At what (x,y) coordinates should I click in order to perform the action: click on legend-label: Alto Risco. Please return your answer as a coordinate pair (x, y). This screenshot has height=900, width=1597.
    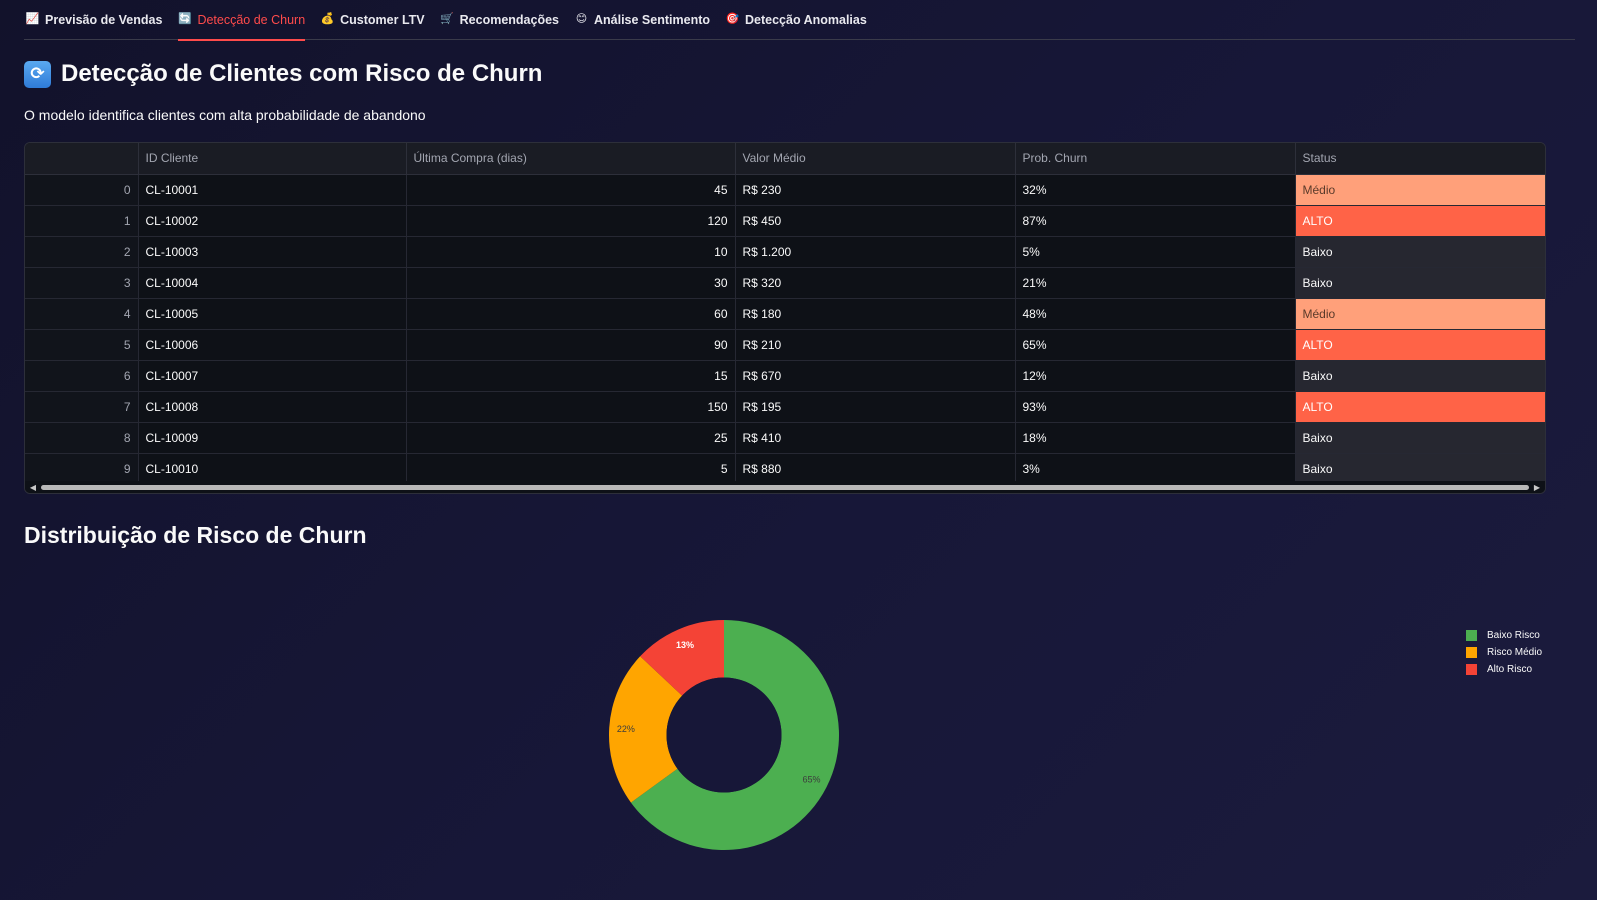
    Looking at the image, I should click on (1510, 669).